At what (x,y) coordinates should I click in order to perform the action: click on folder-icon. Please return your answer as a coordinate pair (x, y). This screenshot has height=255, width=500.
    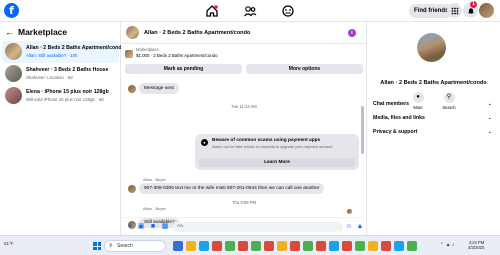
    Looking at the image, I should click on (191, 246).